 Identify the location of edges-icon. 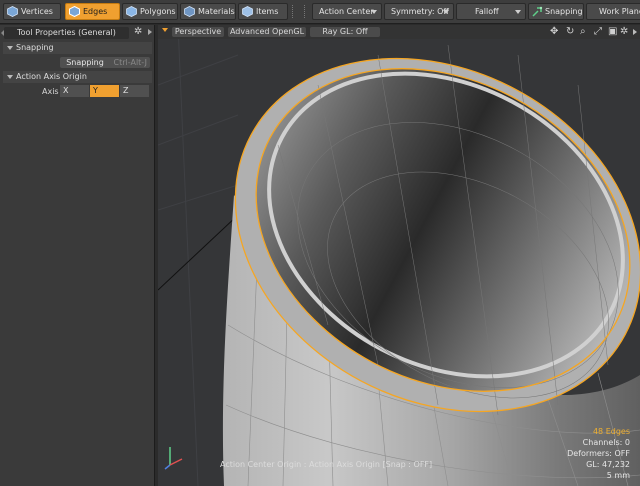
(74, 11).